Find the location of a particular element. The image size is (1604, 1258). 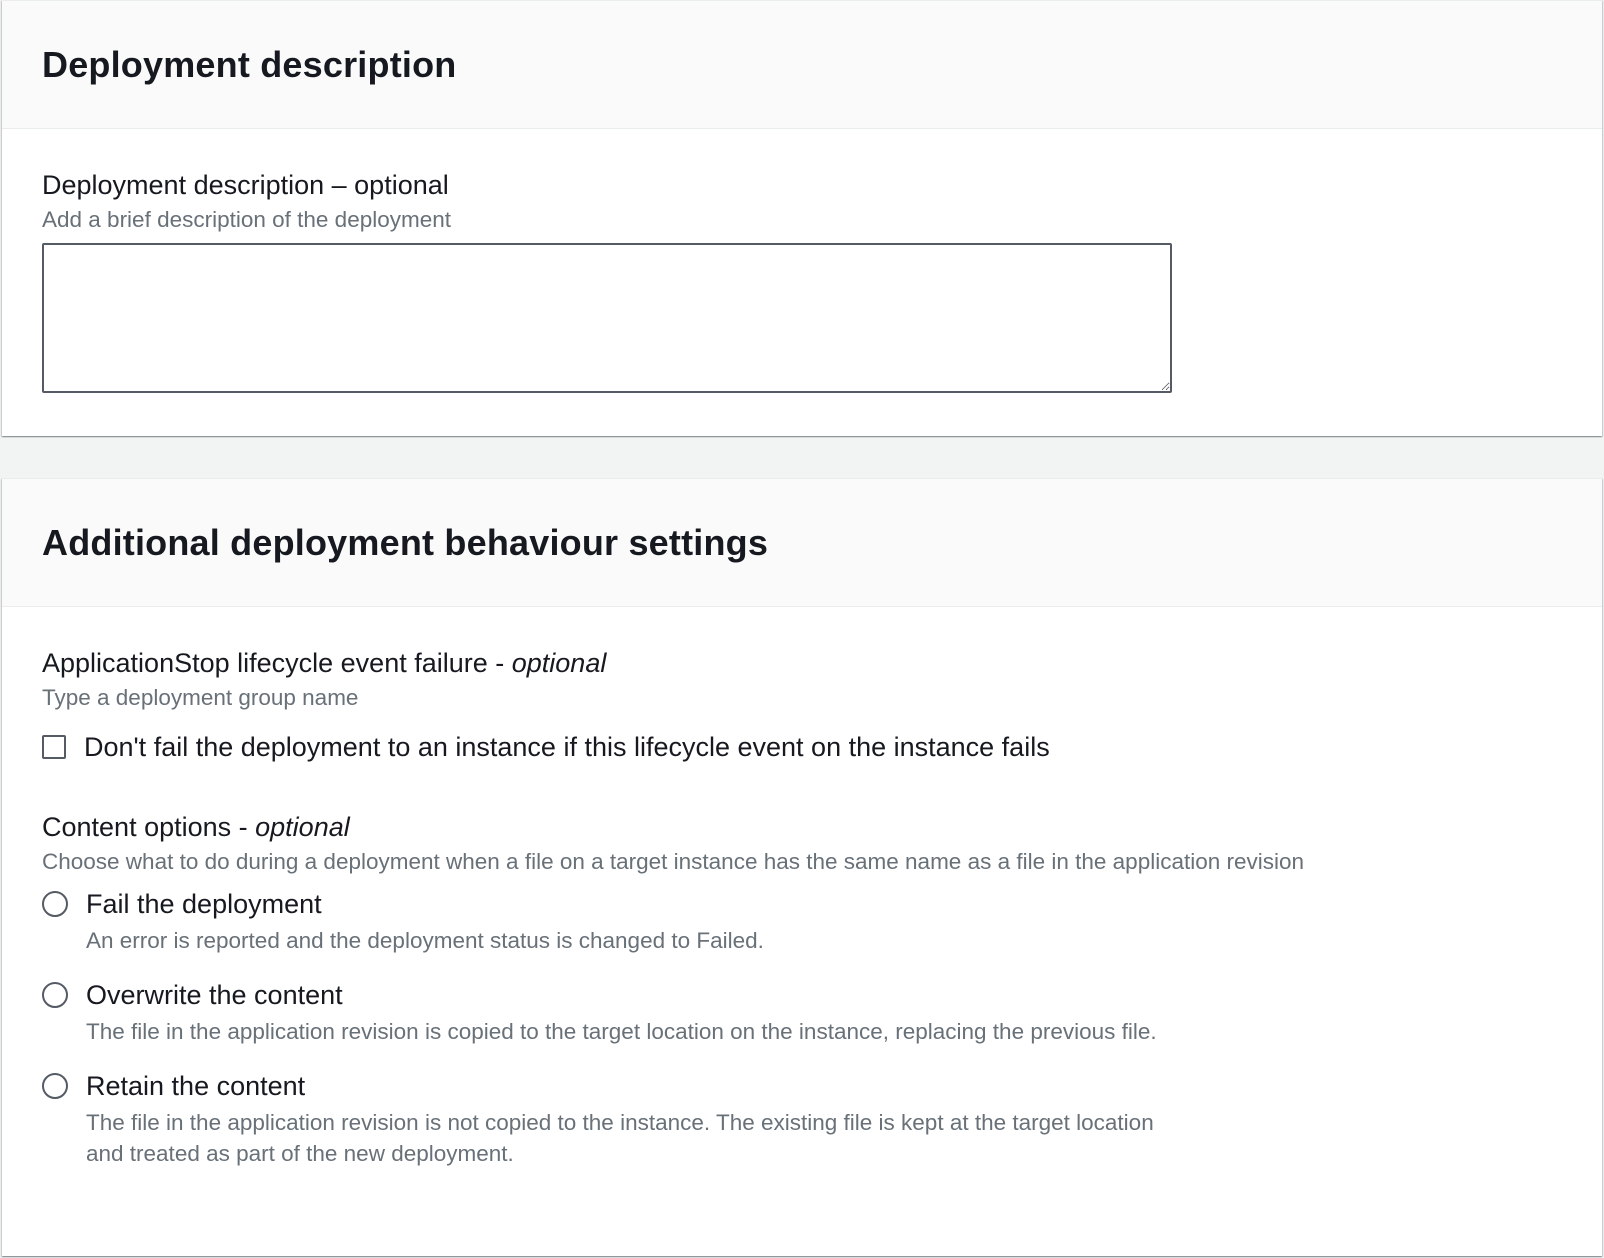

deployment-description-textarea is located at coordinates (607, 318).